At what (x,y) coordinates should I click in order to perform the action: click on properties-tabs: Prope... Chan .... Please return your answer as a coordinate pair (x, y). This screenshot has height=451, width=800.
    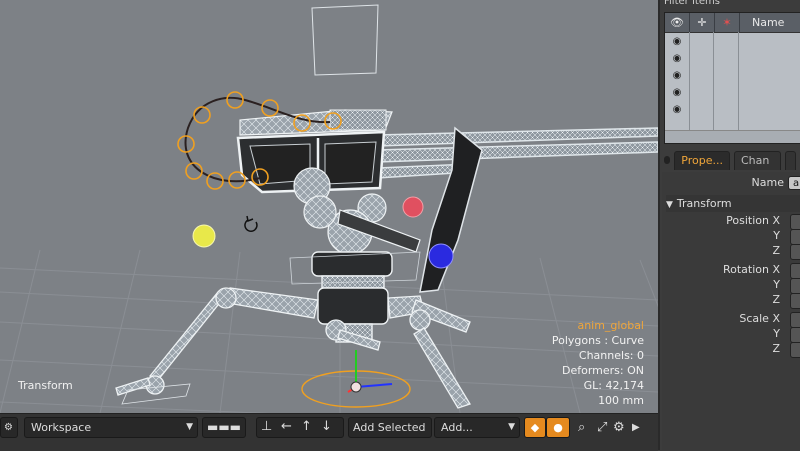
    Looking at the image, I should click on (732, 168).